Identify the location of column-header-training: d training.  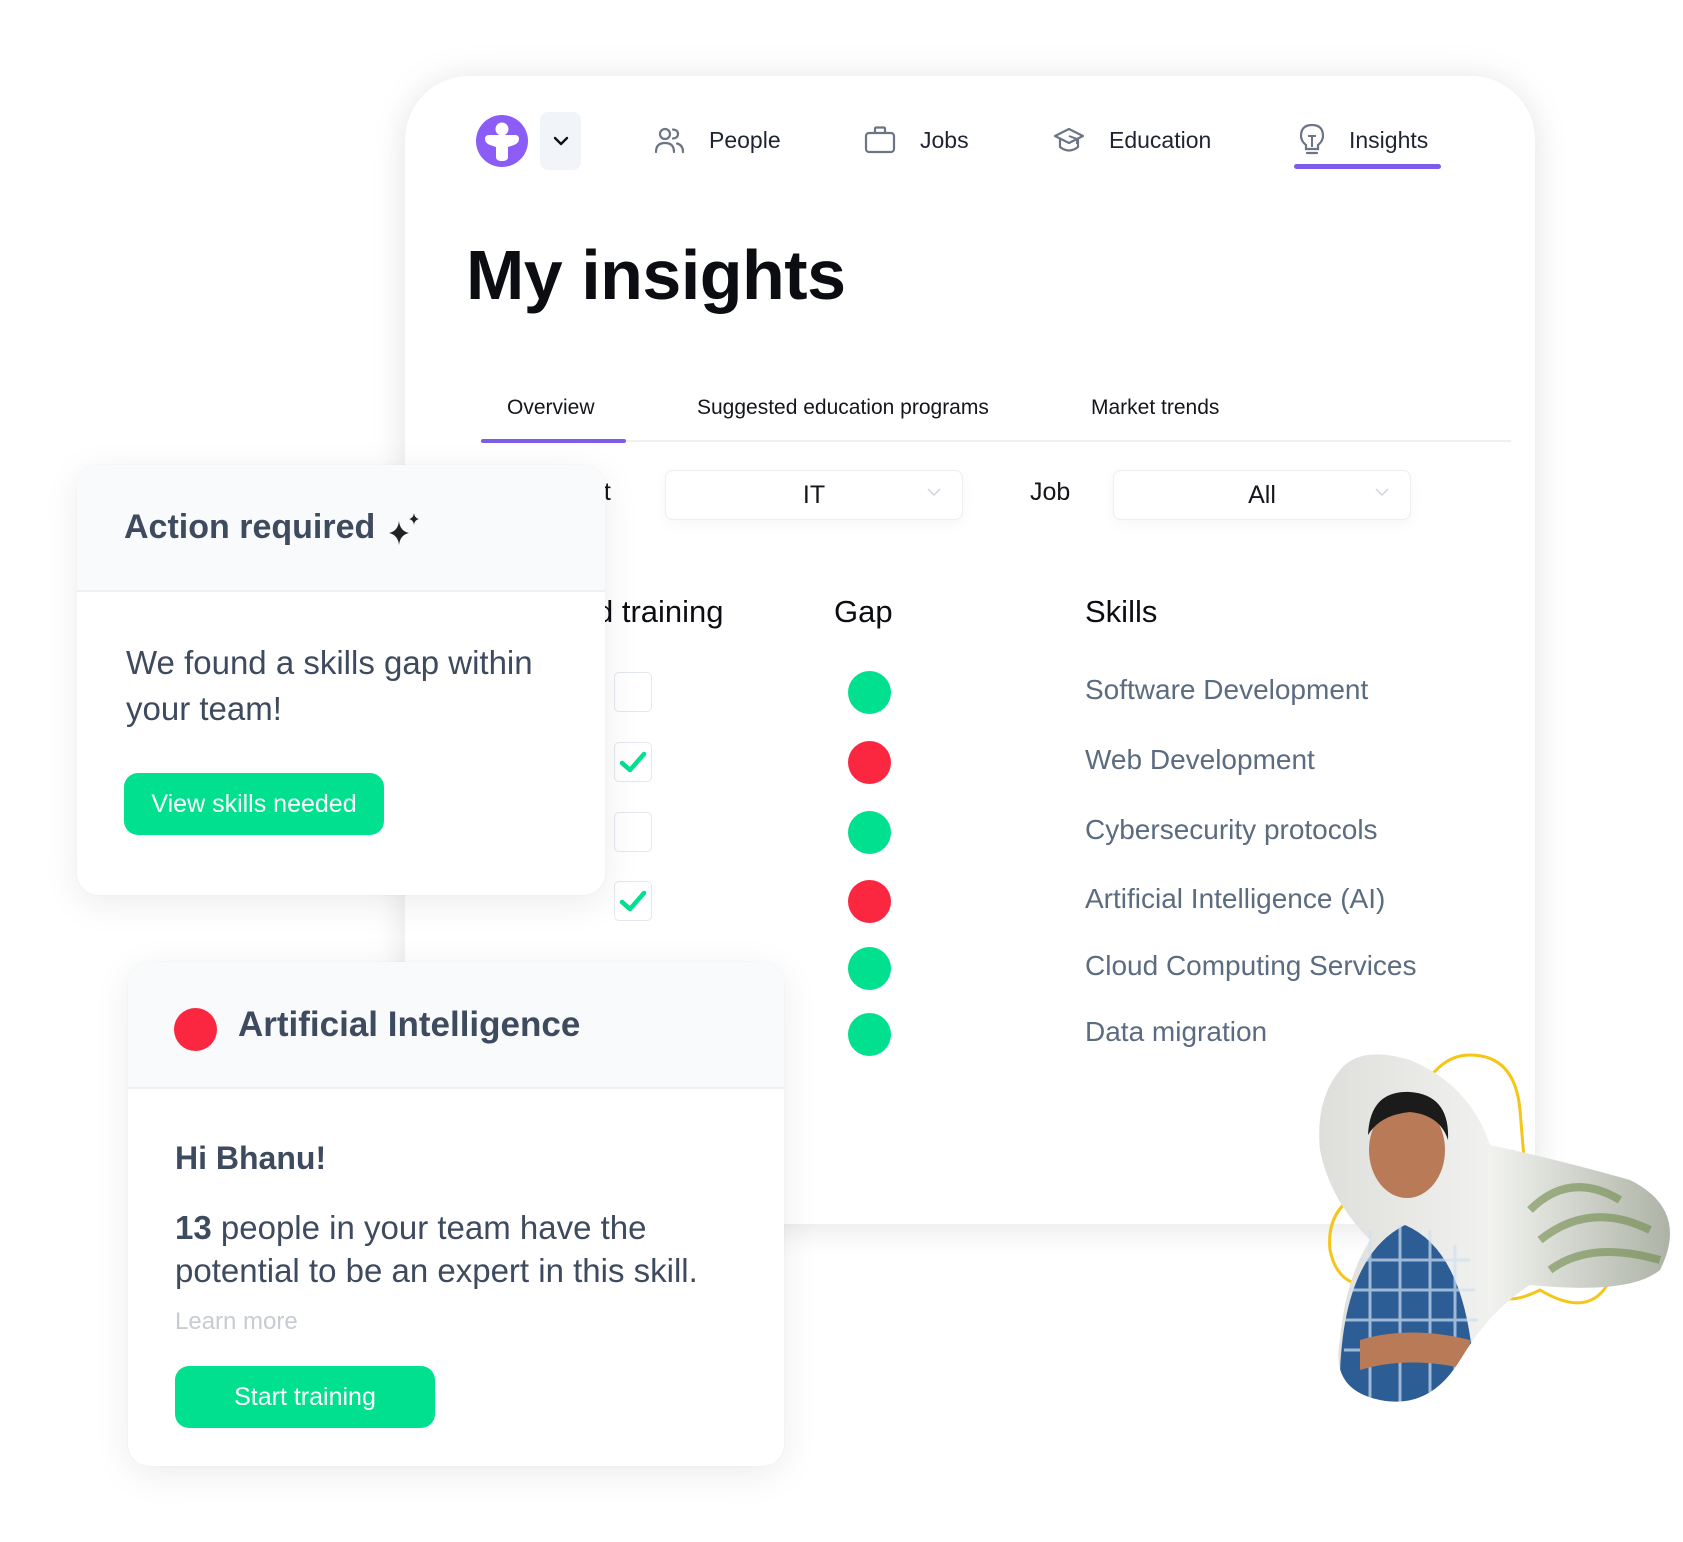
(660, 611).